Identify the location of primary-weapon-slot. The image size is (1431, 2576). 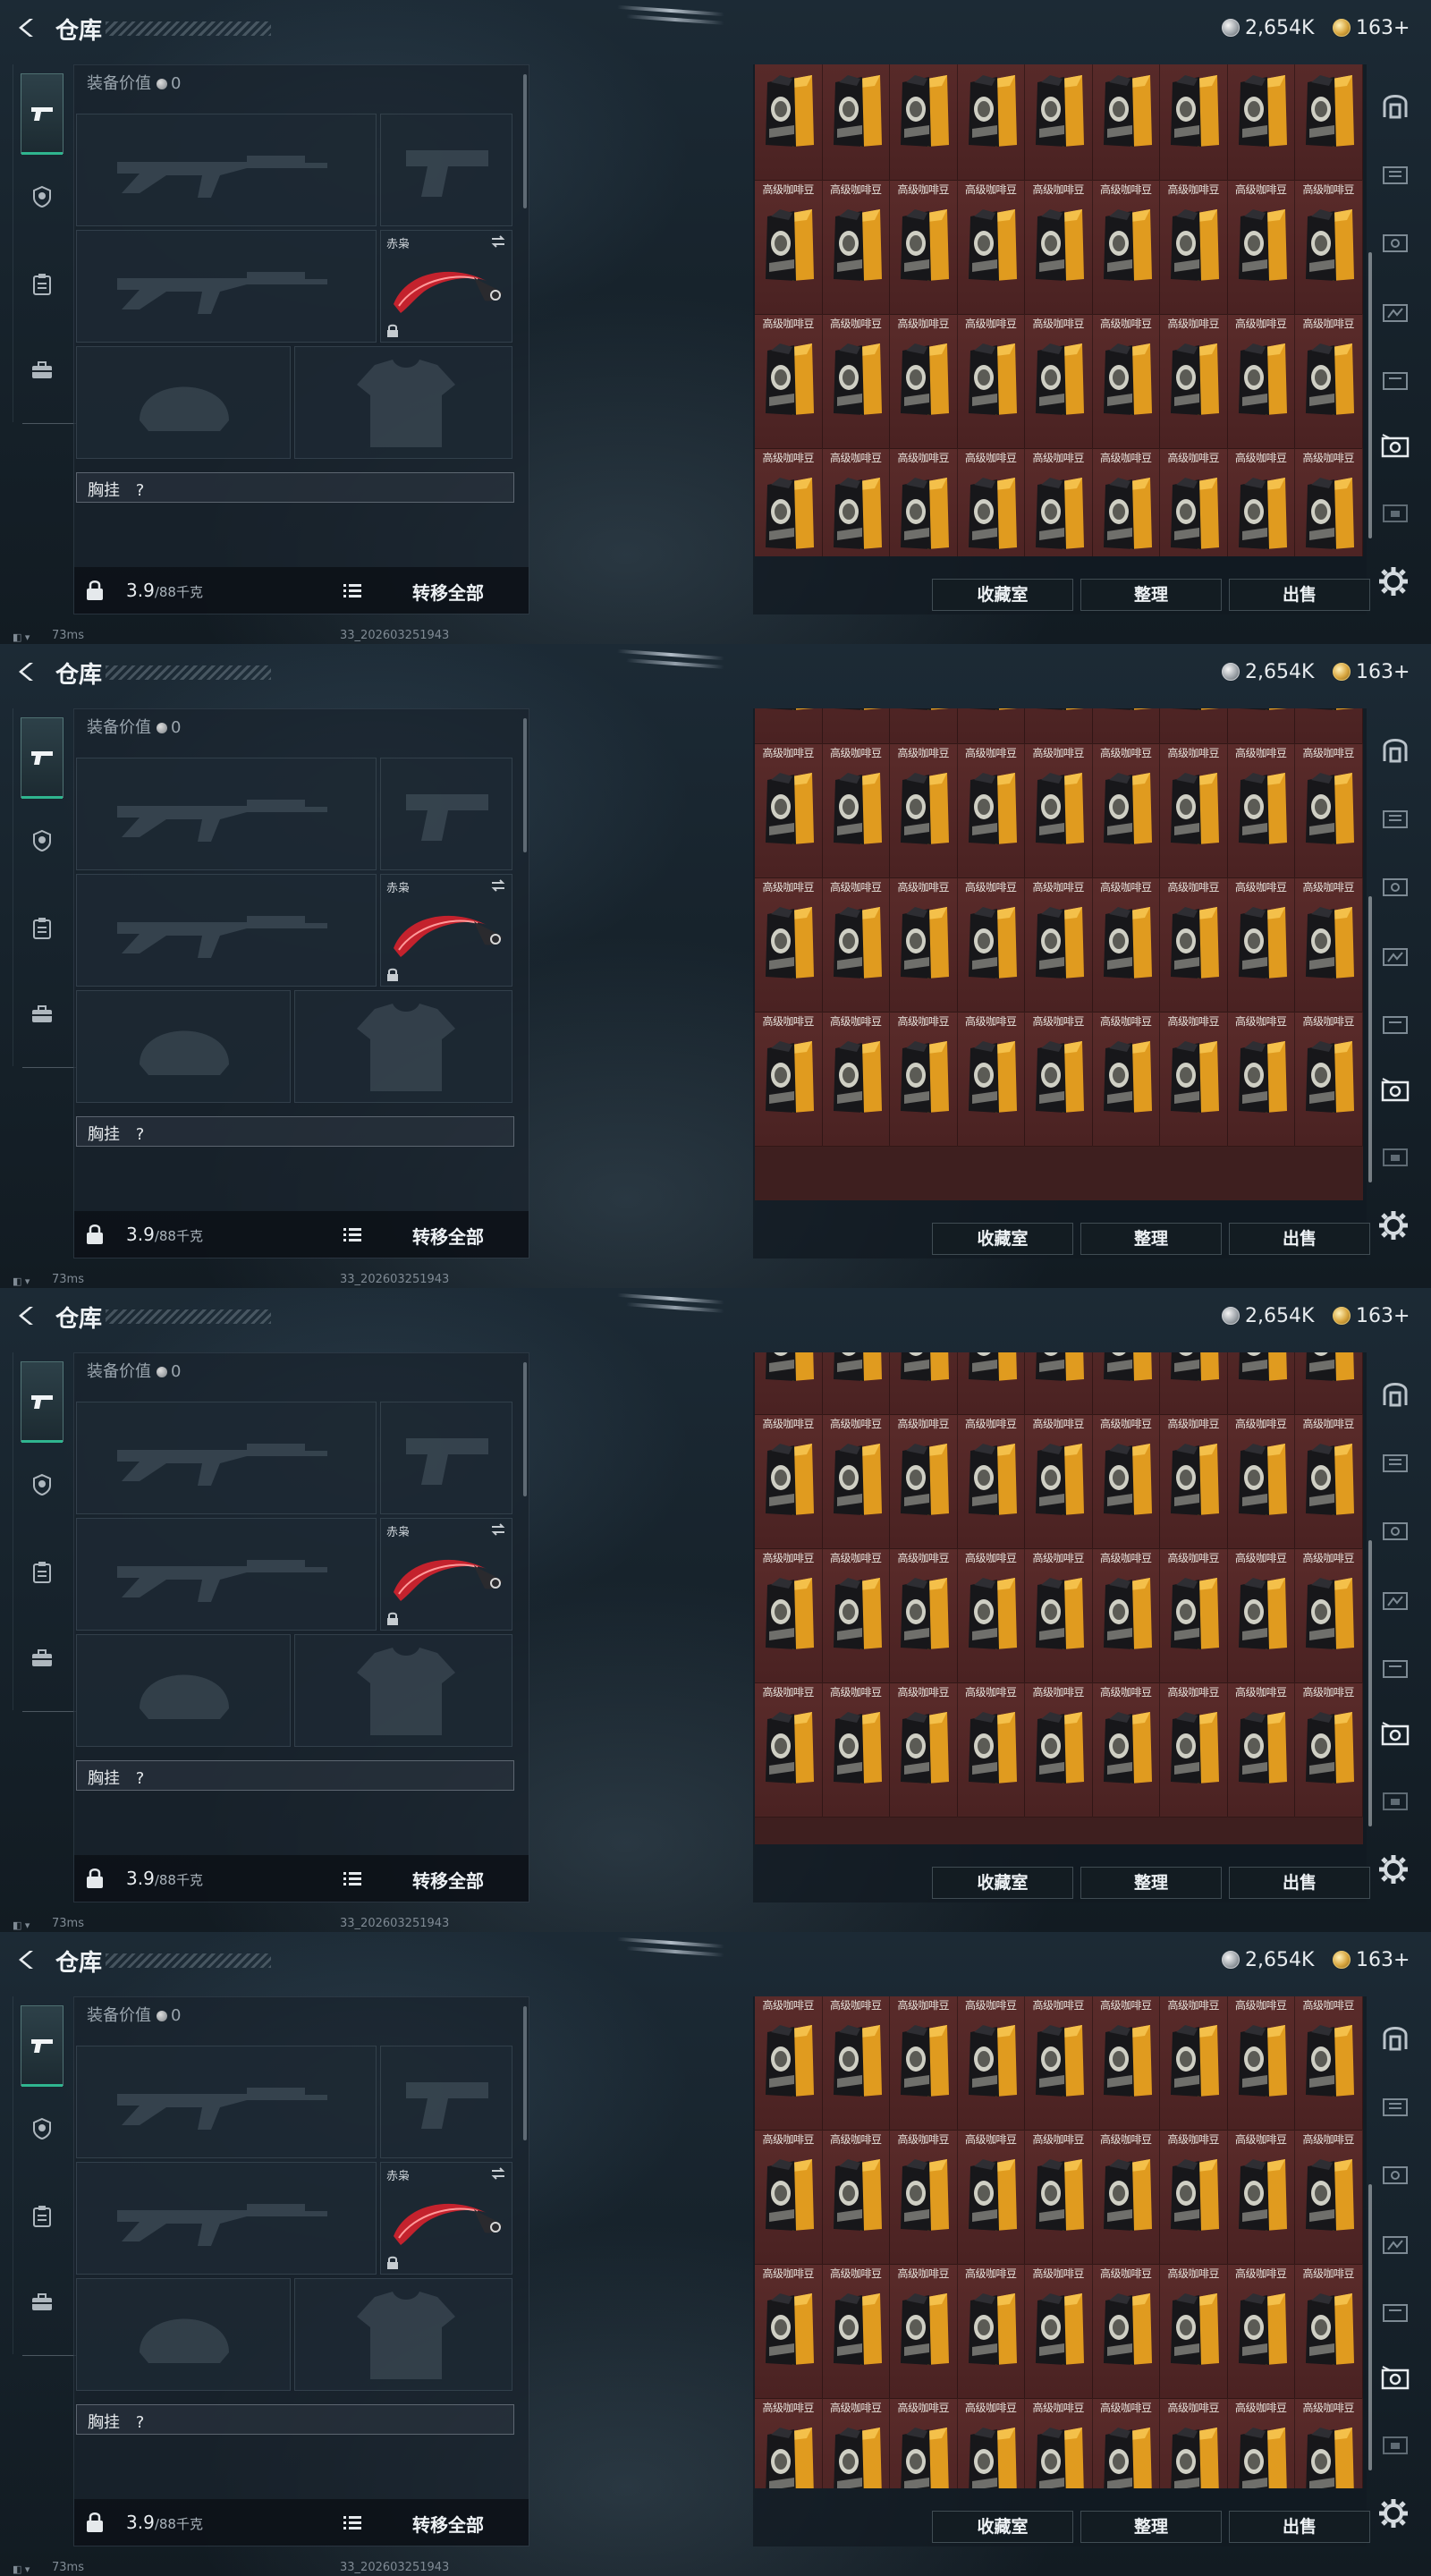
(227, 2102).